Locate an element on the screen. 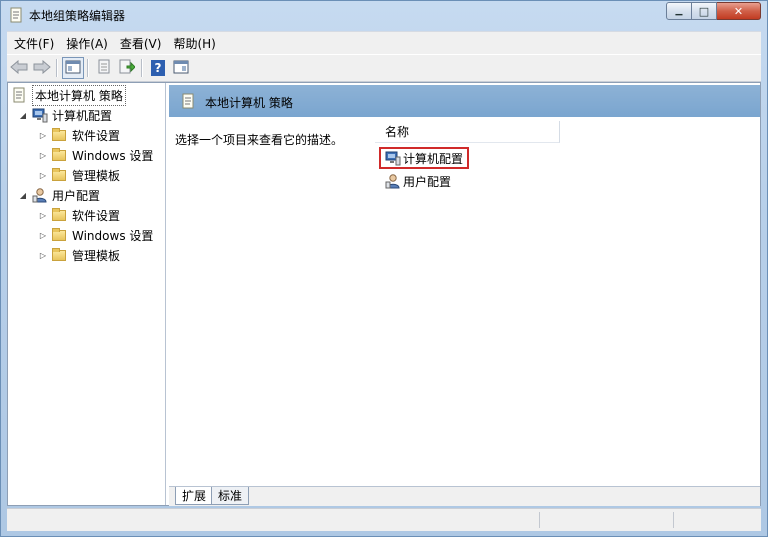 The width and height of the screenshot is (768, 537). back-button is located at coordinates (19, 68).